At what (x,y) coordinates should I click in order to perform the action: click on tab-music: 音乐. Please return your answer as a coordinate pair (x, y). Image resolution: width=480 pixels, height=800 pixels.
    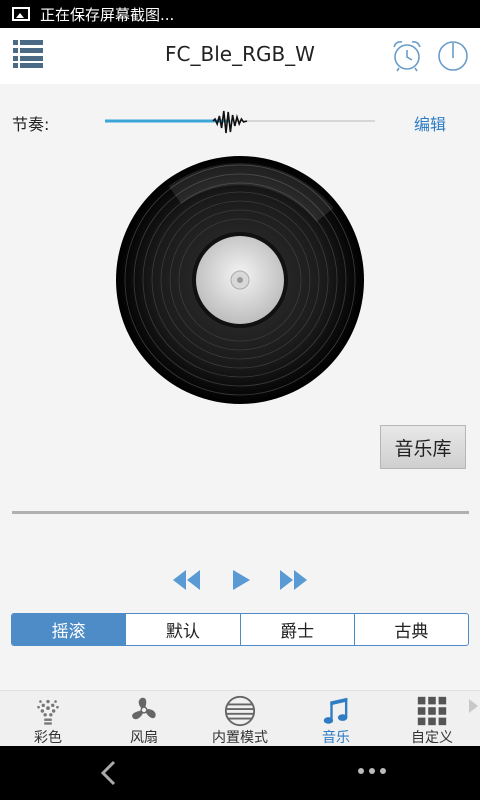
    Looking at the image, I should click on (336, 719).